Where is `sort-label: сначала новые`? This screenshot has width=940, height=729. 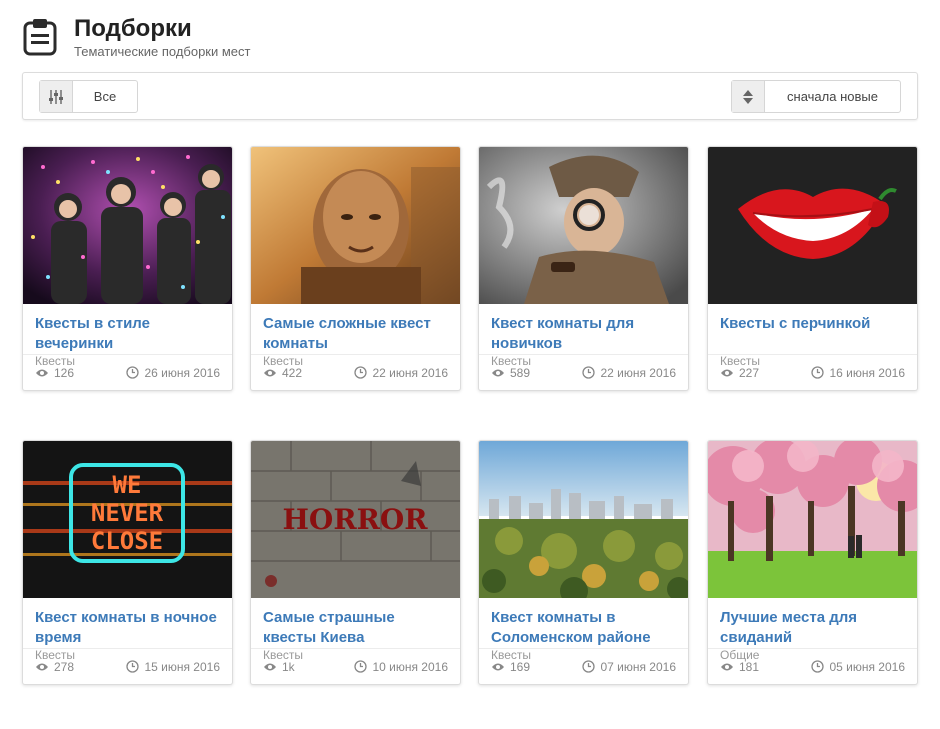 sort-label: сначала новые is located at coordinates (832, 96).